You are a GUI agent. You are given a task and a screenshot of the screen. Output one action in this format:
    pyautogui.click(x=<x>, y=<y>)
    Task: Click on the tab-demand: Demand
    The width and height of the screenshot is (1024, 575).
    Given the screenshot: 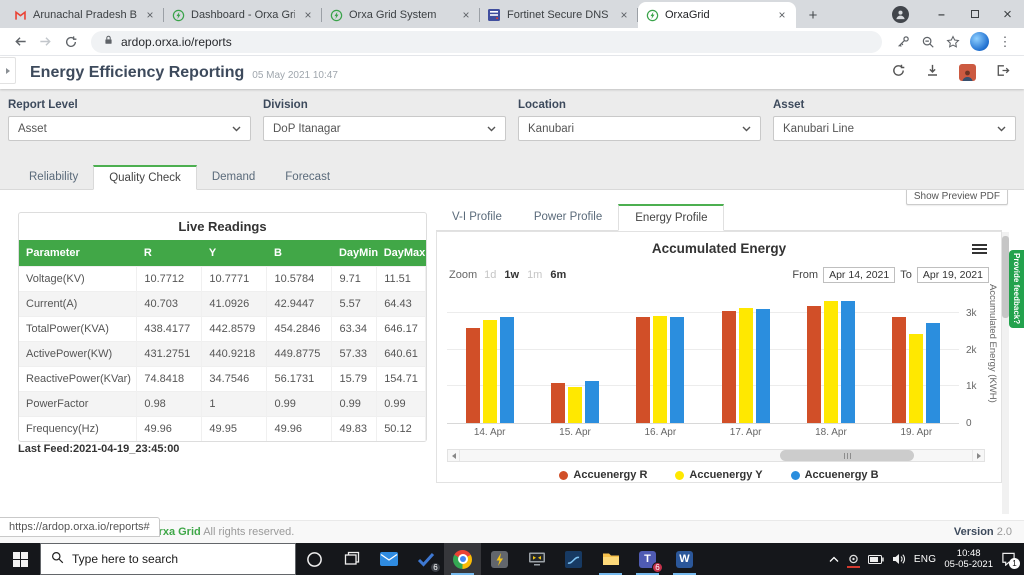 What is the action you would take?
    pyautogui.click(x=233, y=177)
    